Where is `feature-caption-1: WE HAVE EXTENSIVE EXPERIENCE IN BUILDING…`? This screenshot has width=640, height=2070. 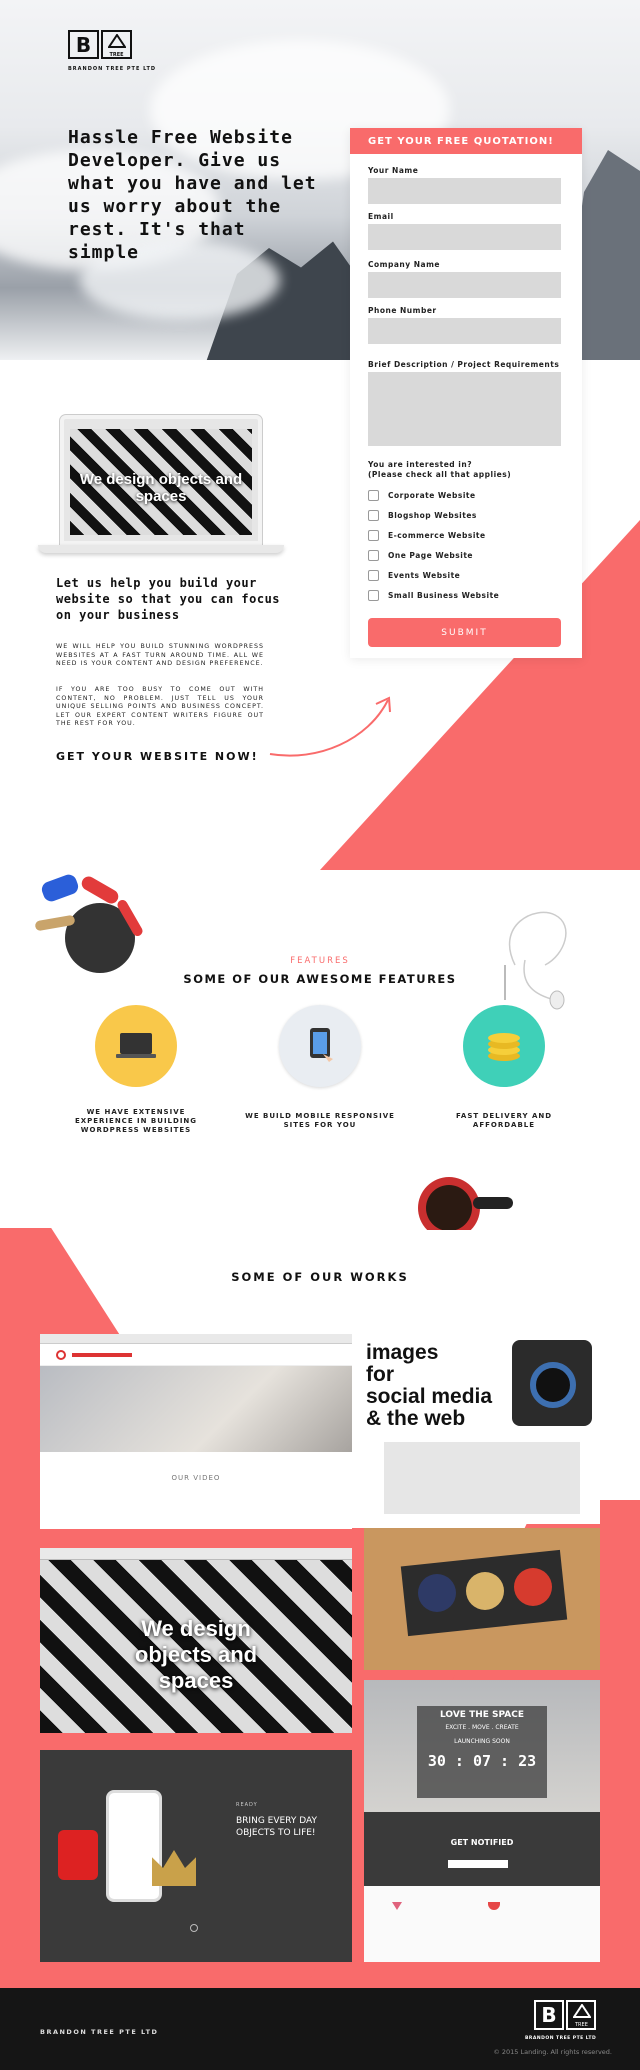 feature-caption-1: WE HAVE EXTENSIVE EXPERIENCE IN BUILDING… is located at coordinates (136, 1121).